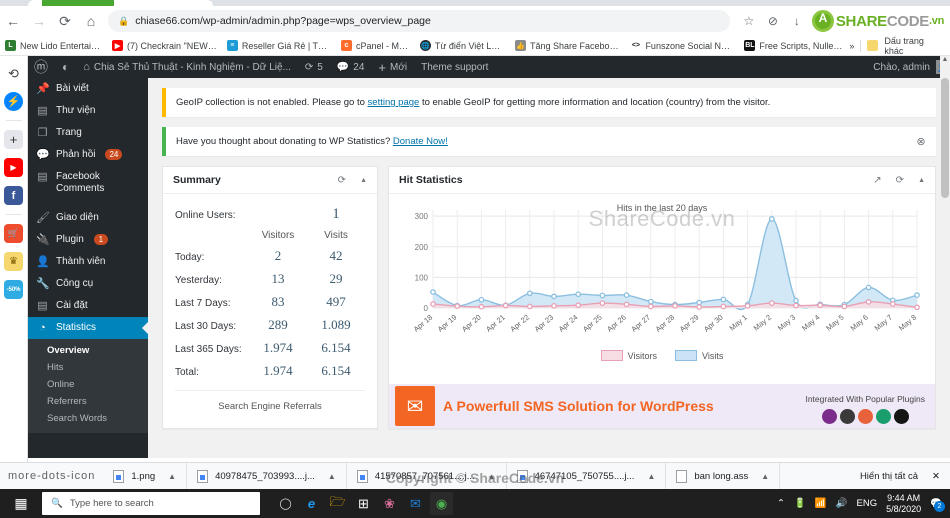  I want to click on add-icon: +, so click(13, 139).